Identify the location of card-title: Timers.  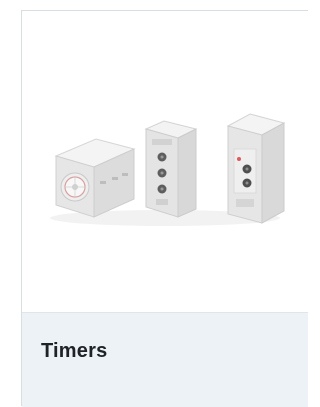
(74, 351).